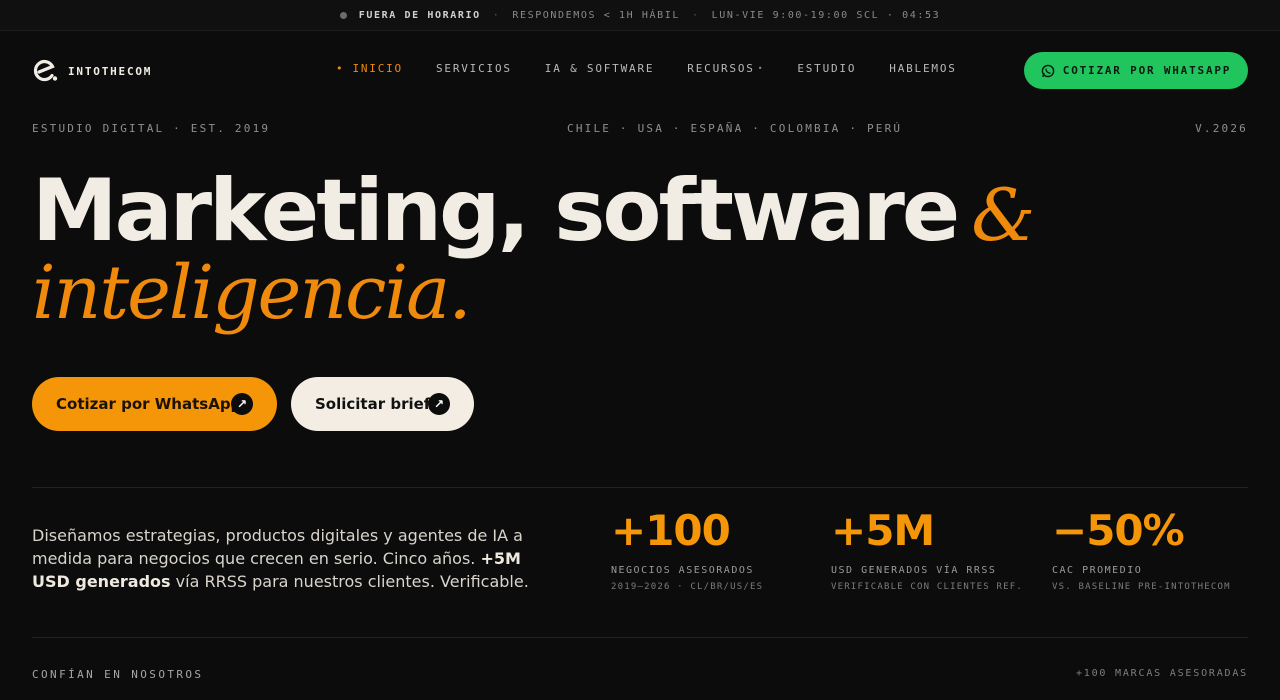 The height and width of the screenshot is (700, 1280). Describe the element at coordinates (533, 211) in the screenshot. I see `hero-headline: Marketing, software &` at that location.